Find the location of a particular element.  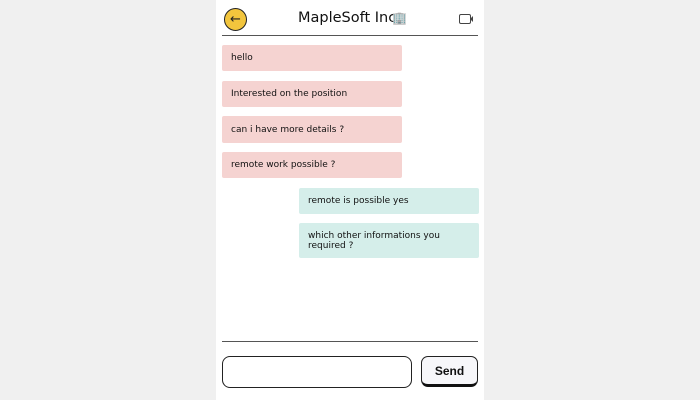

arrow-left-icon: ← is located at coordinates (235, 19).